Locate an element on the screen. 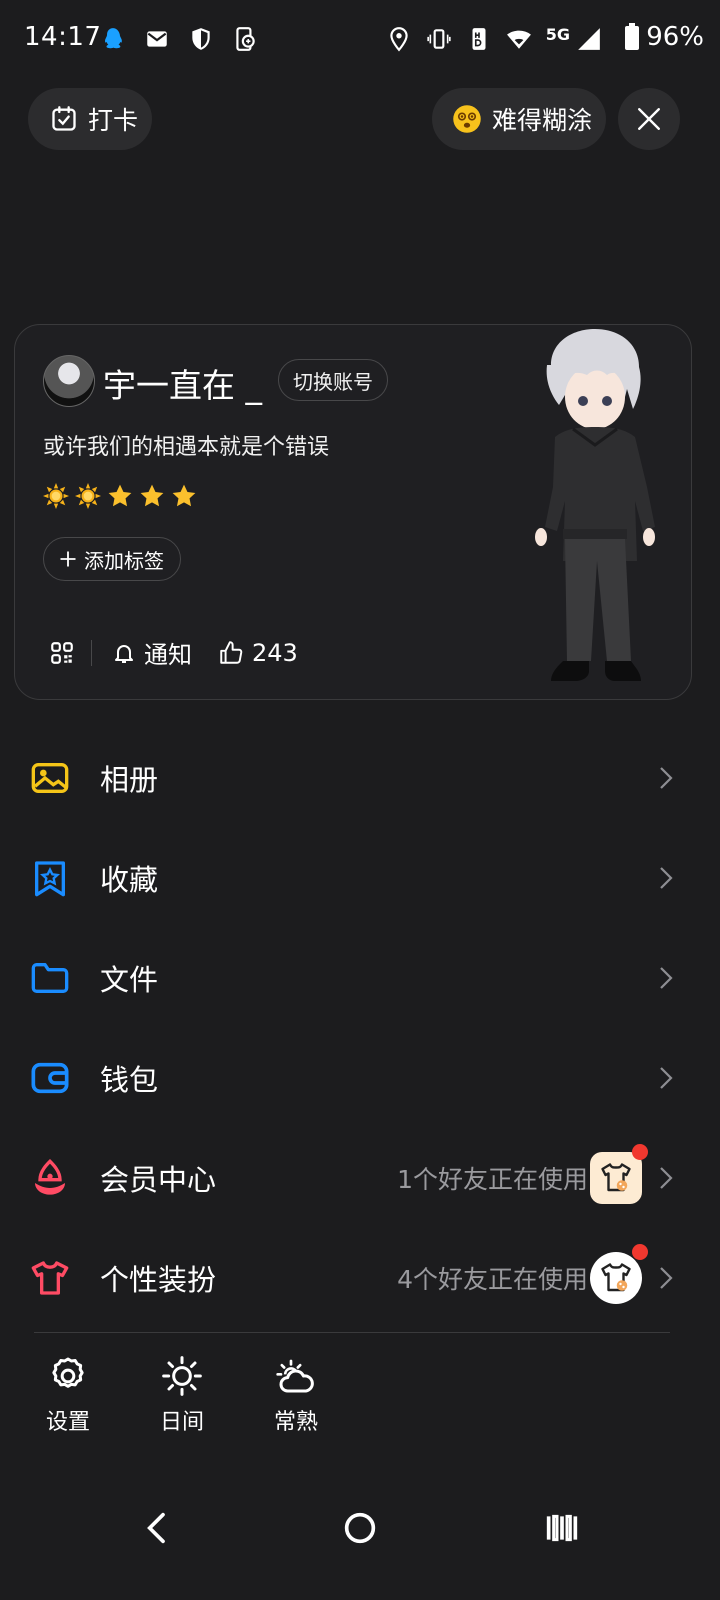 Image resolution: width=720 pixels, height=1600 pixels. menu-item-wallet: 钱包 is located at coordinates (360, 1078).